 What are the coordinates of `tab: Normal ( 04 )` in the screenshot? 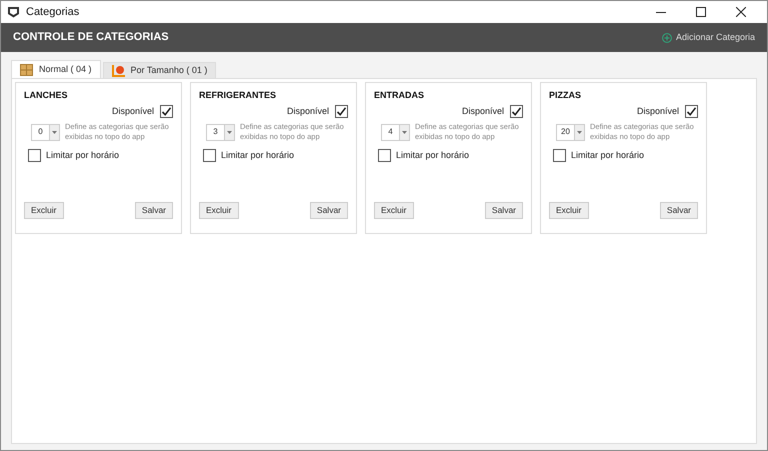 It's located at (56, 69).